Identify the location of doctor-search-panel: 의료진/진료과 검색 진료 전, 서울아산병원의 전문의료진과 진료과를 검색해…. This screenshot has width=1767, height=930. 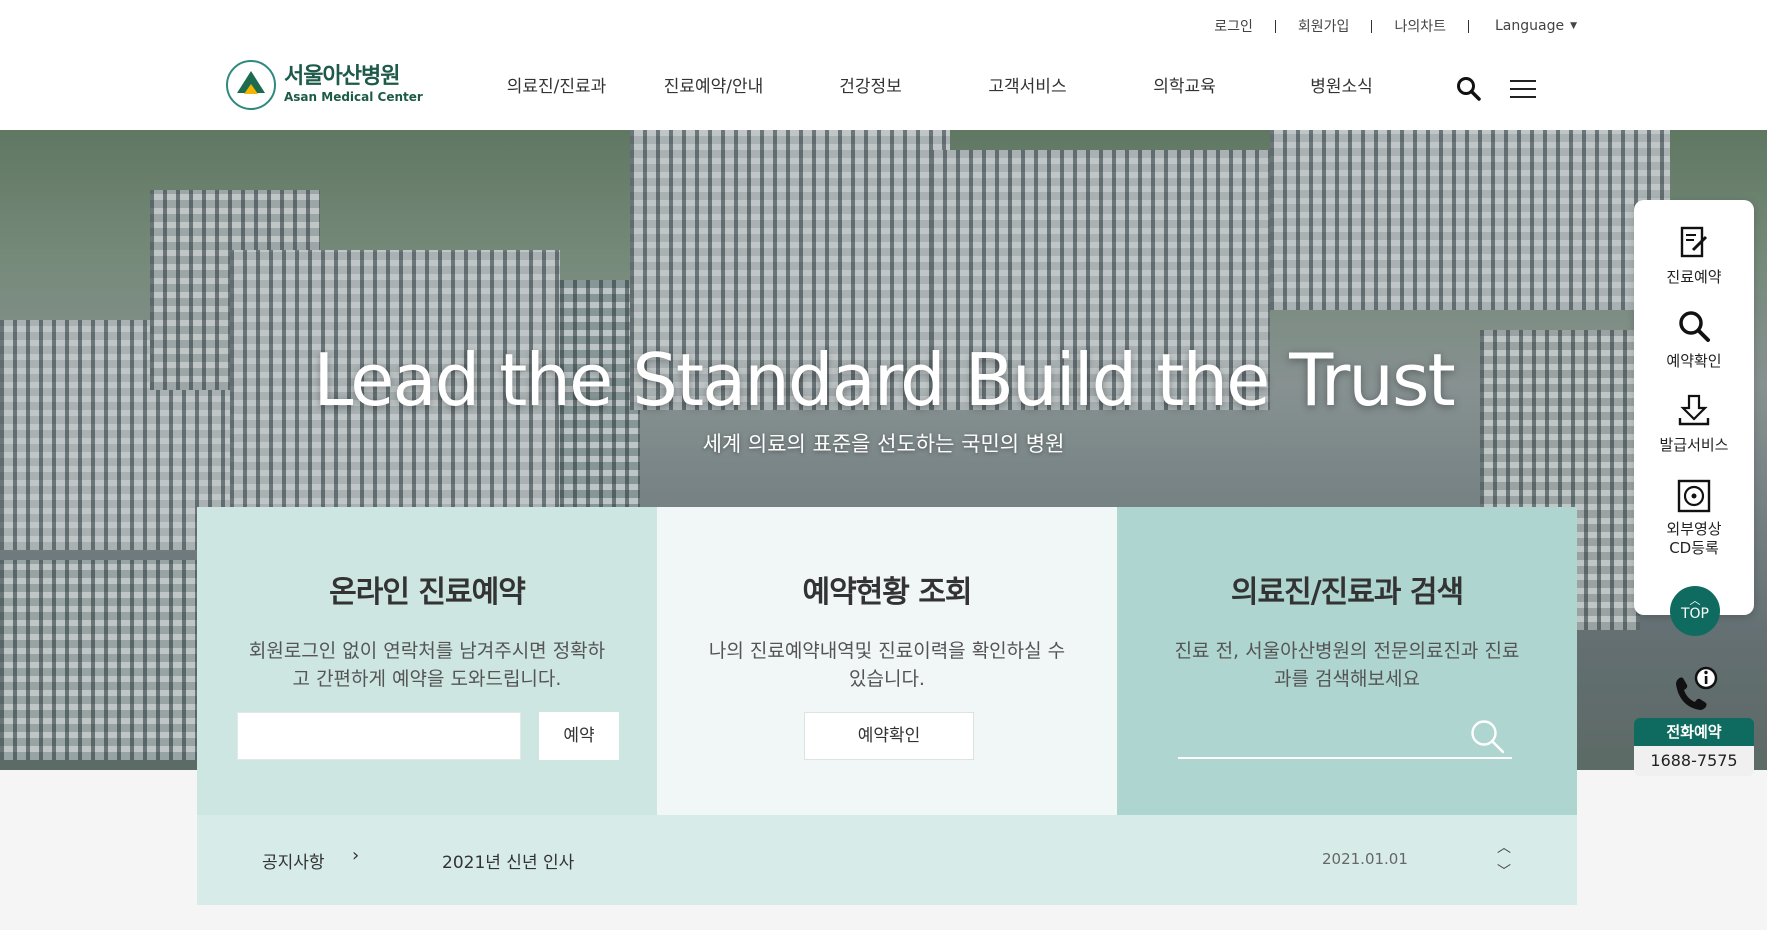
(1347, 661).